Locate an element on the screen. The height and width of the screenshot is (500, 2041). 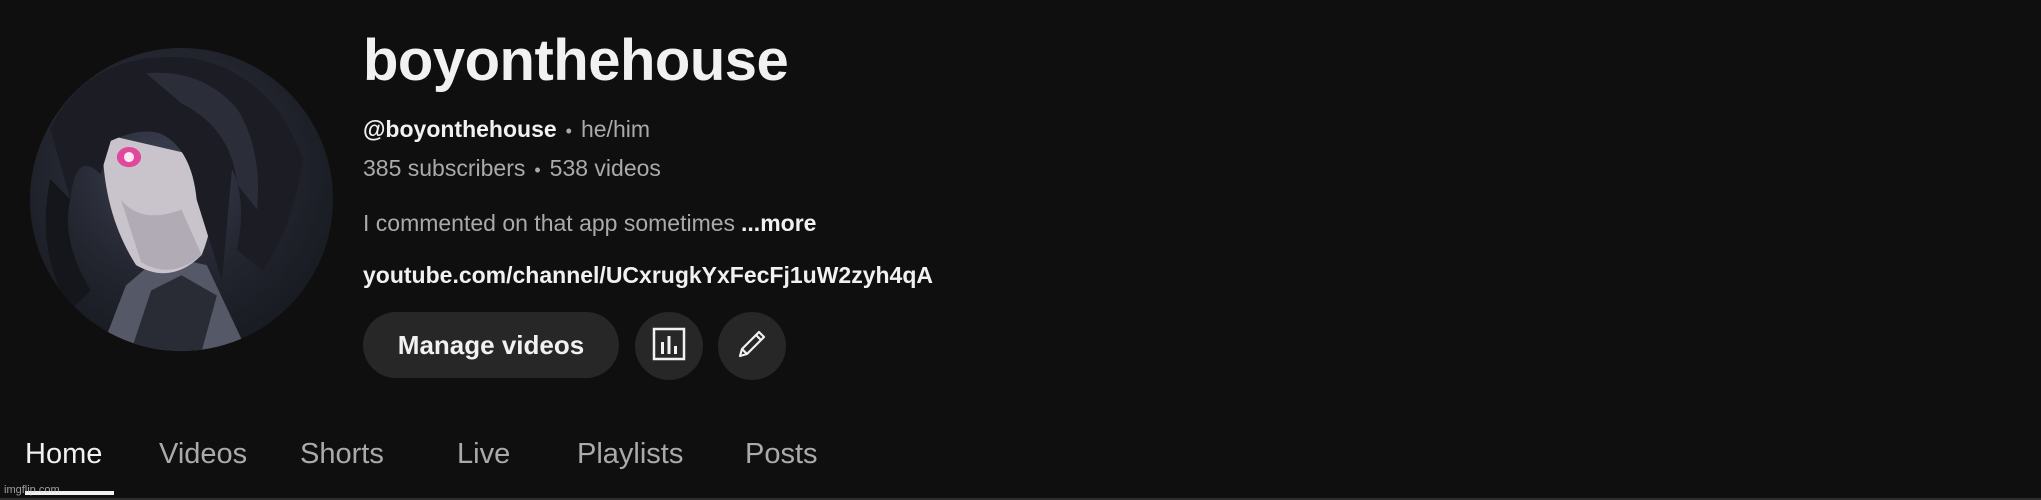
tab-posts: Posts is located at coordinates (781, 454).